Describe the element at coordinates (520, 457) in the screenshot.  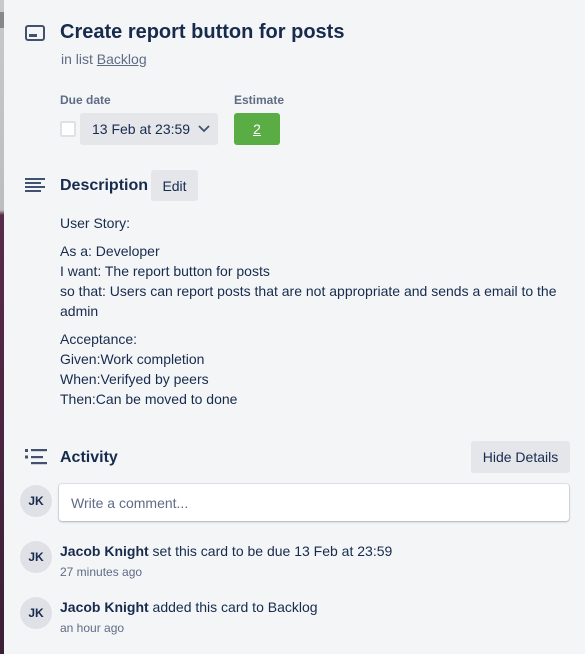
I see `hide-details-button: Hide Details` at that location.